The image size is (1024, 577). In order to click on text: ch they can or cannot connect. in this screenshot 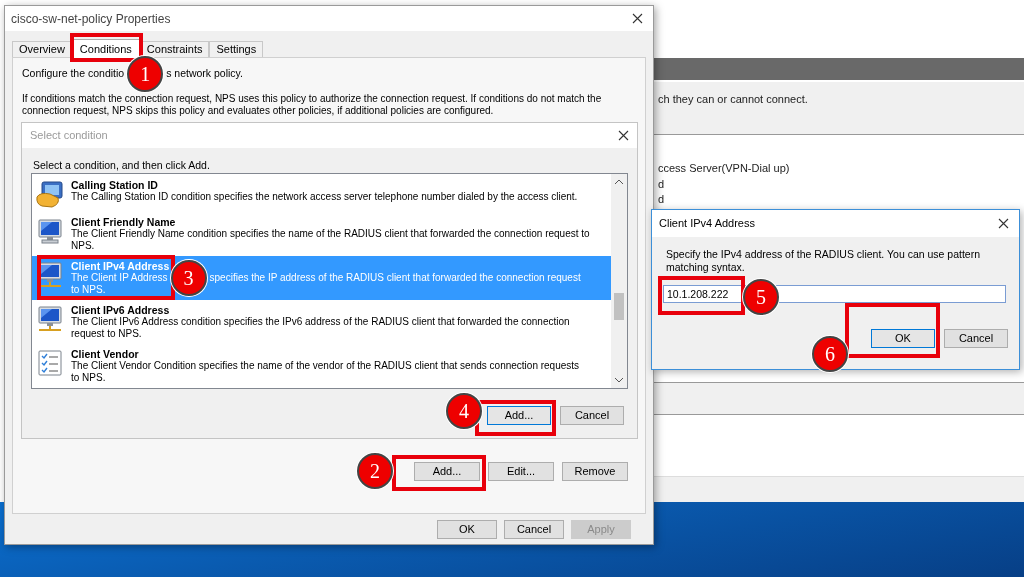, I will do `click(733, 99)`.